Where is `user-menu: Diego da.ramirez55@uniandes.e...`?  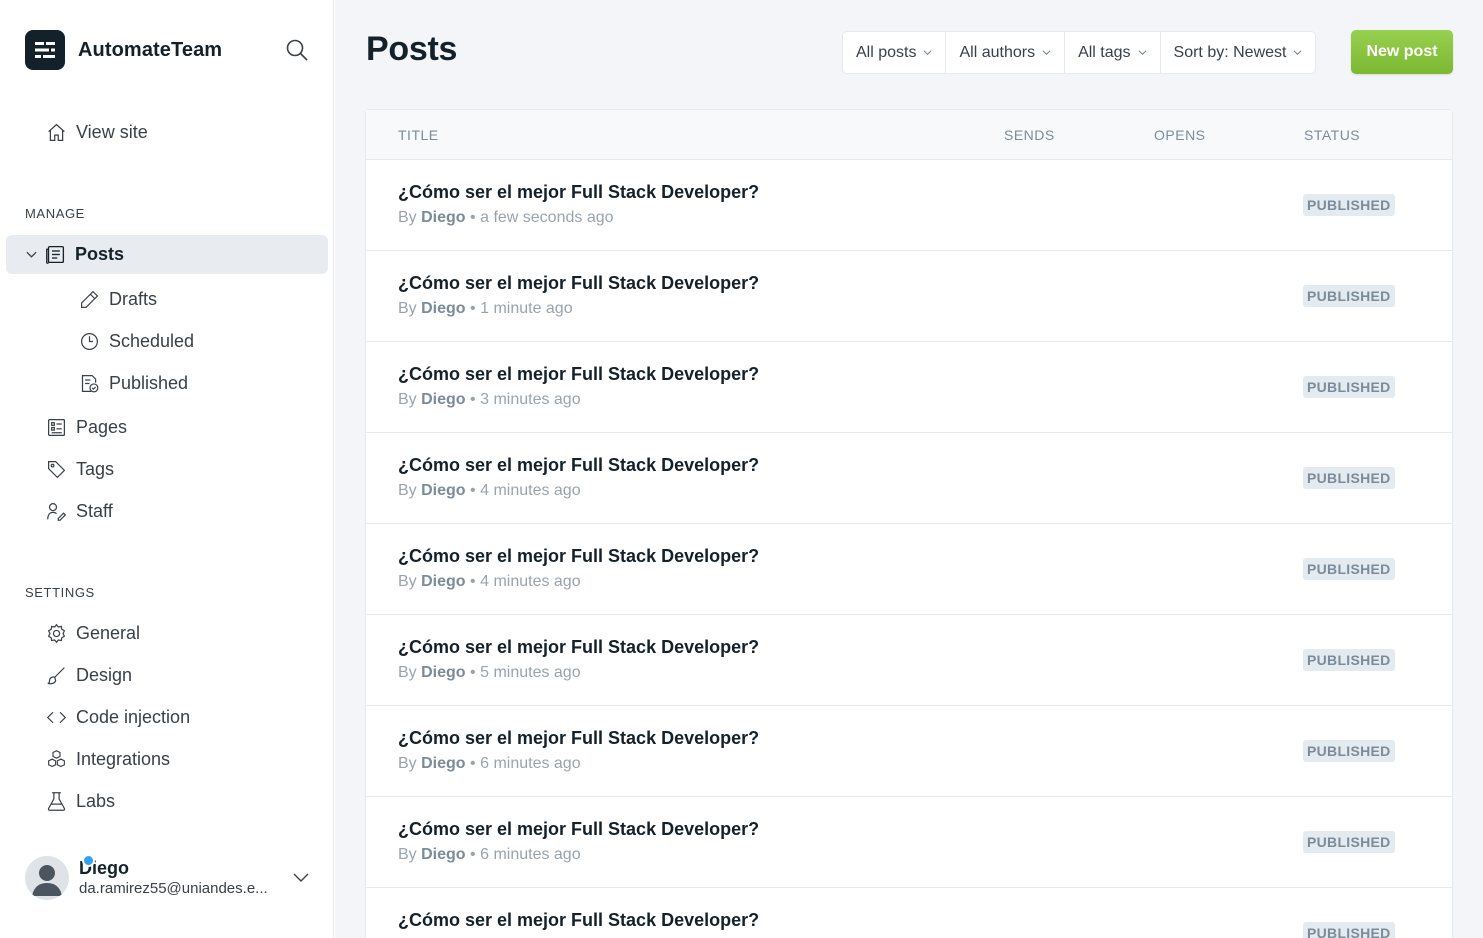 user-menu: Diego da.ramirez55@uniandes.e... is located at coordinates (172, 878).